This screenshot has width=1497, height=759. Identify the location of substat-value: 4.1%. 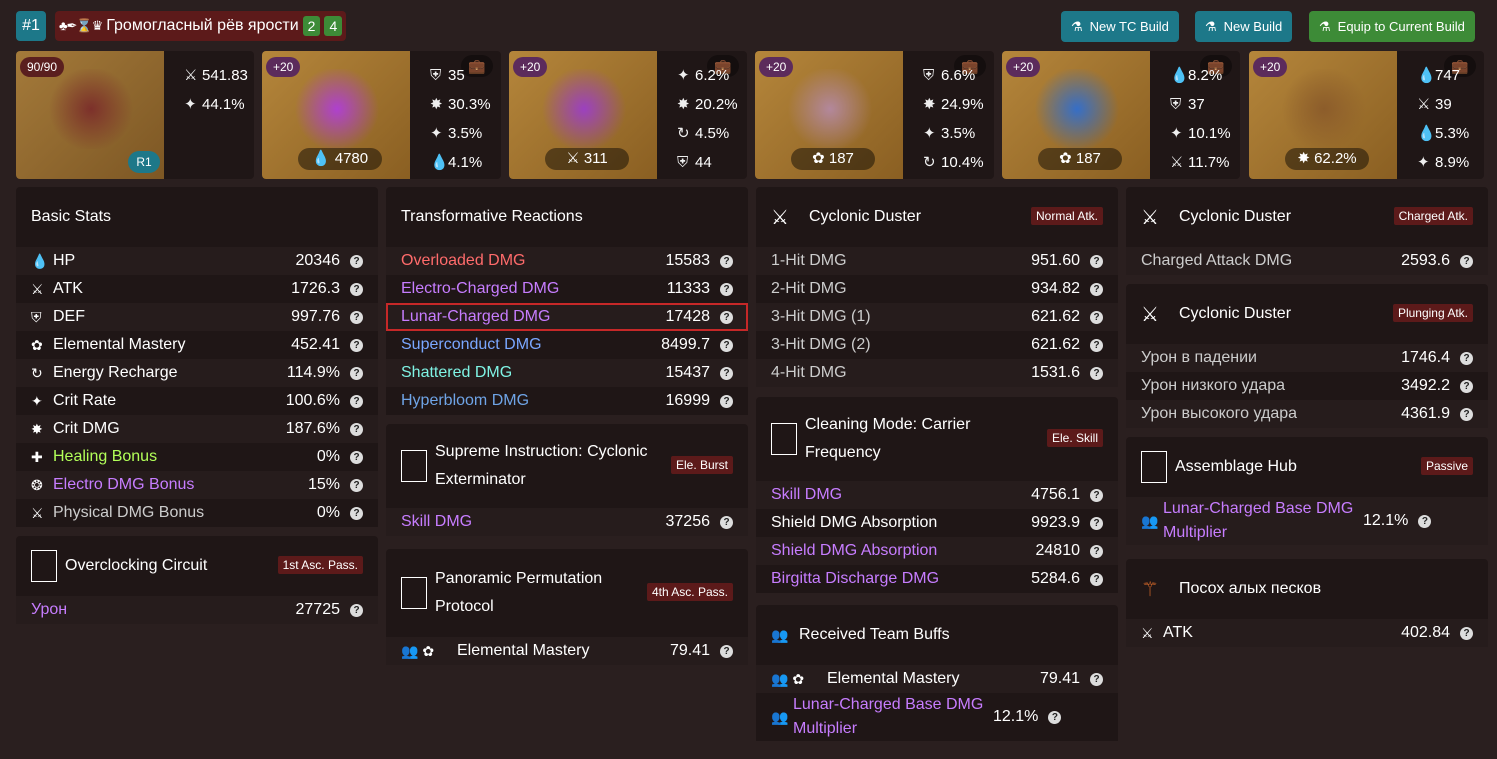
(465, 162).